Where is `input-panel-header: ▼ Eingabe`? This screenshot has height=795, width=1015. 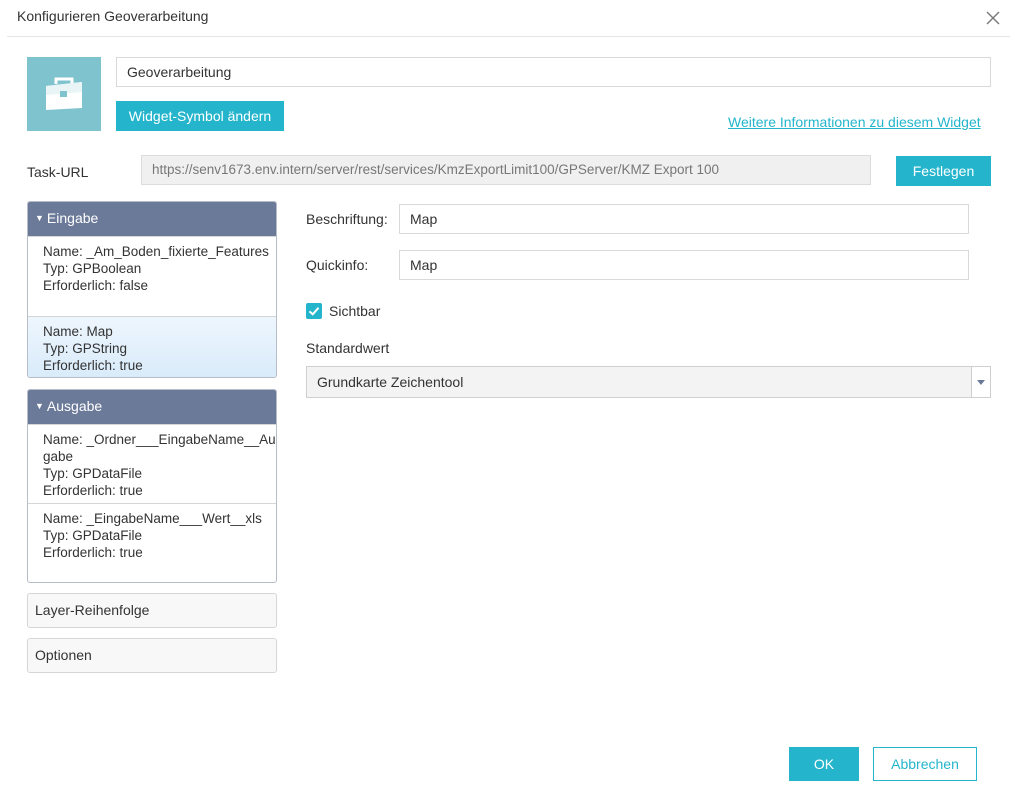
input-panel-header: ▼ Eingabe is located at coordinates (152, 219).